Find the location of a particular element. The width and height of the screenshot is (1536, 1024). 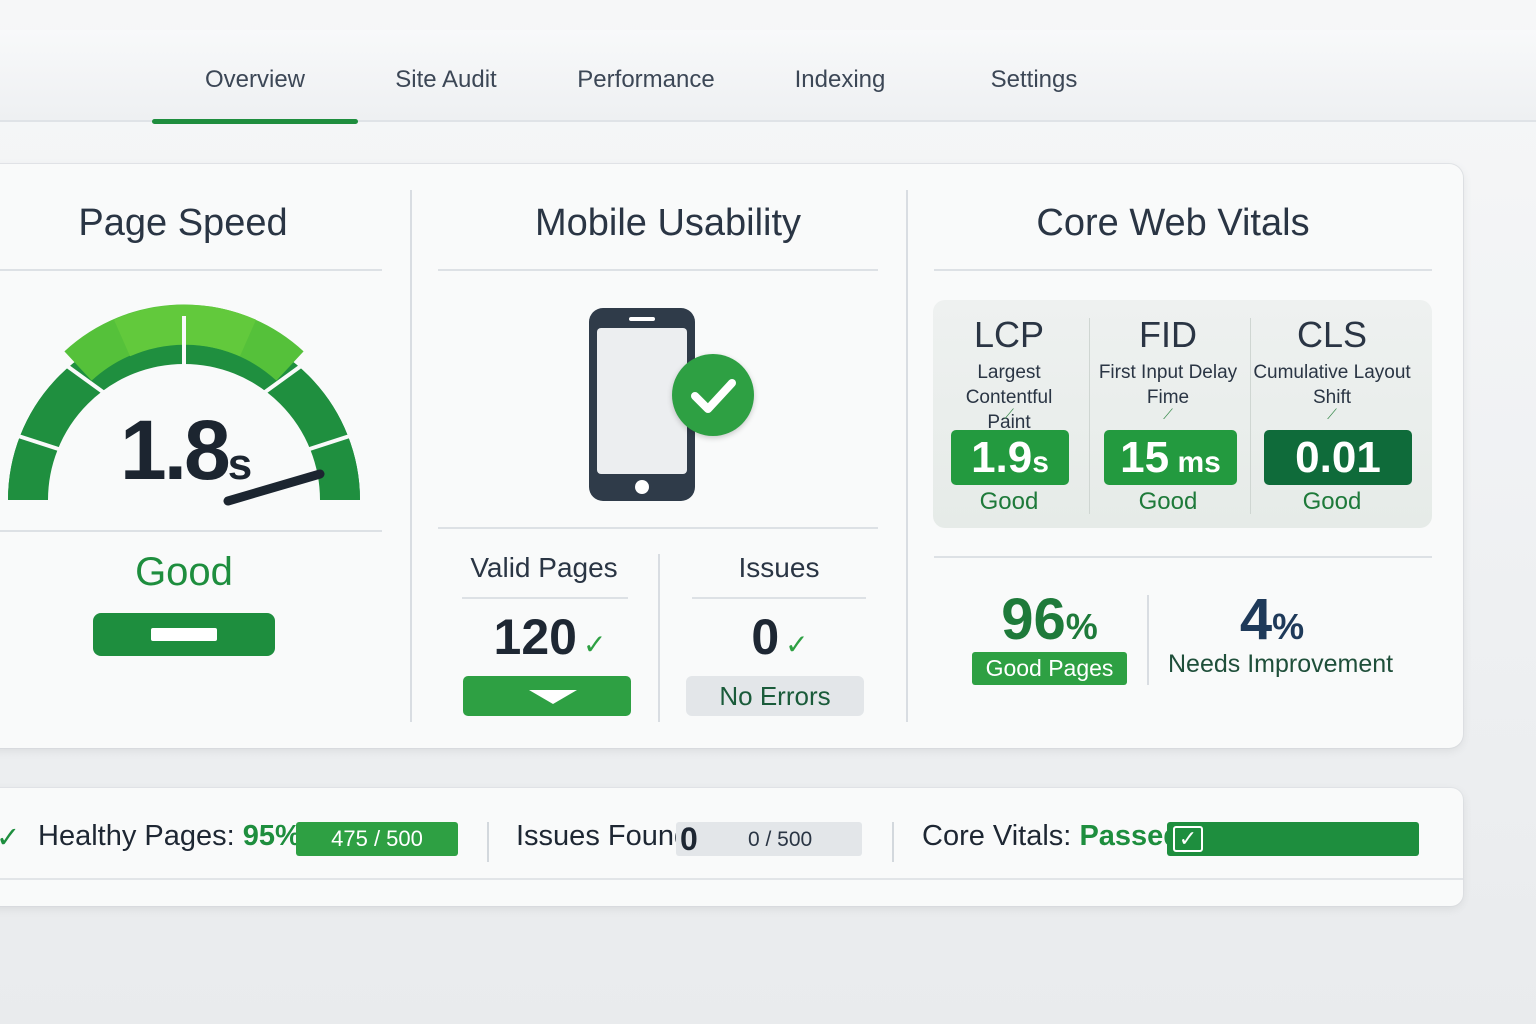

core-web-vitals-title: Core Web Vitals is located at coordinates (1173, 223).